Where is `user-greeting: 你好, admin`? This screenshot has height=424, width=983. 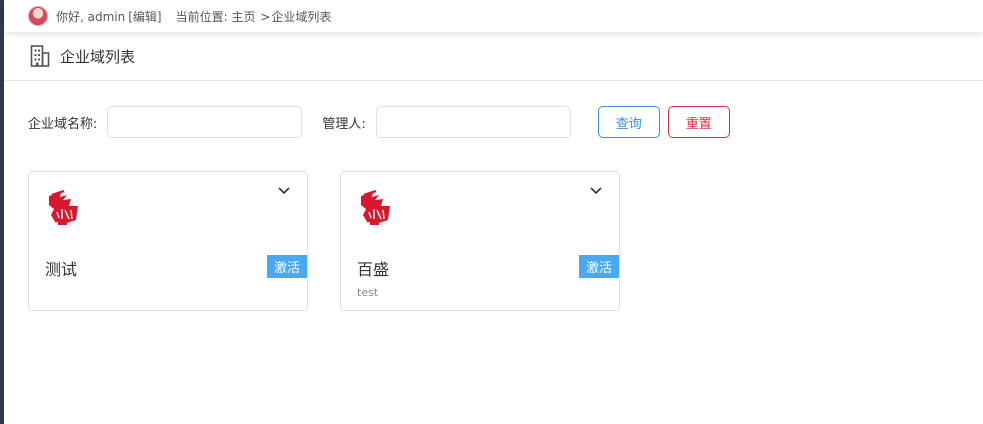
user-greeting: 你好, admin is located at coordinates (91, 16).